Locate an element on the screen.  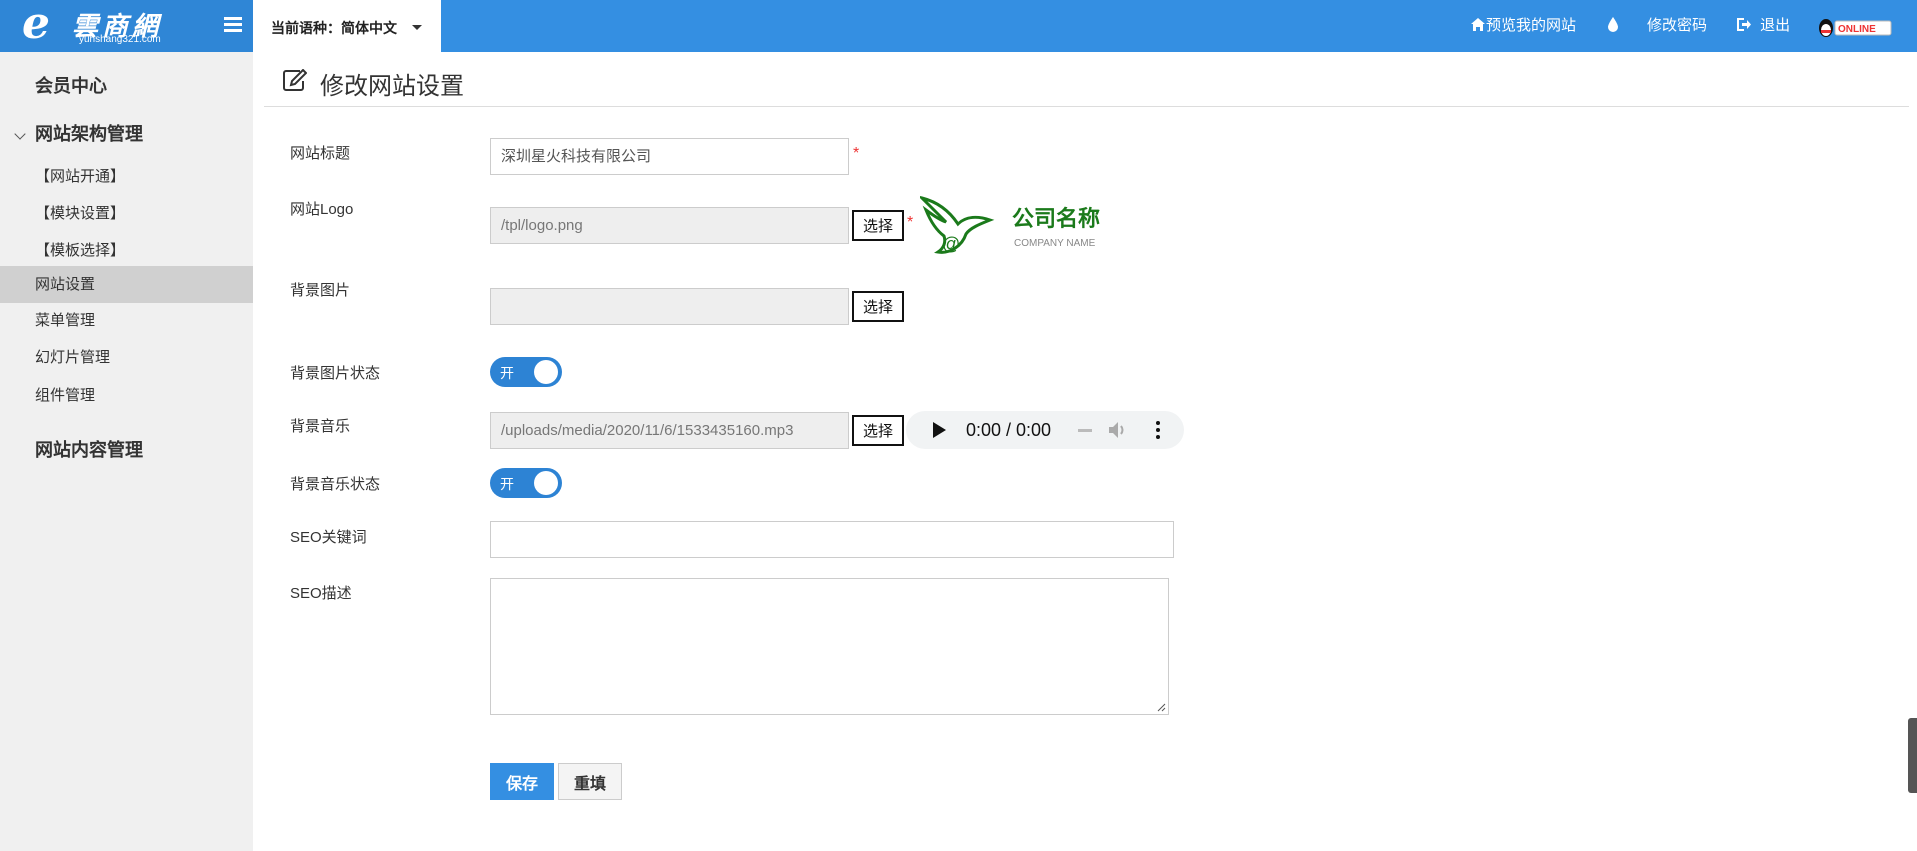
select-bg-image-button: 选择 is located at coordinates (878, 306).